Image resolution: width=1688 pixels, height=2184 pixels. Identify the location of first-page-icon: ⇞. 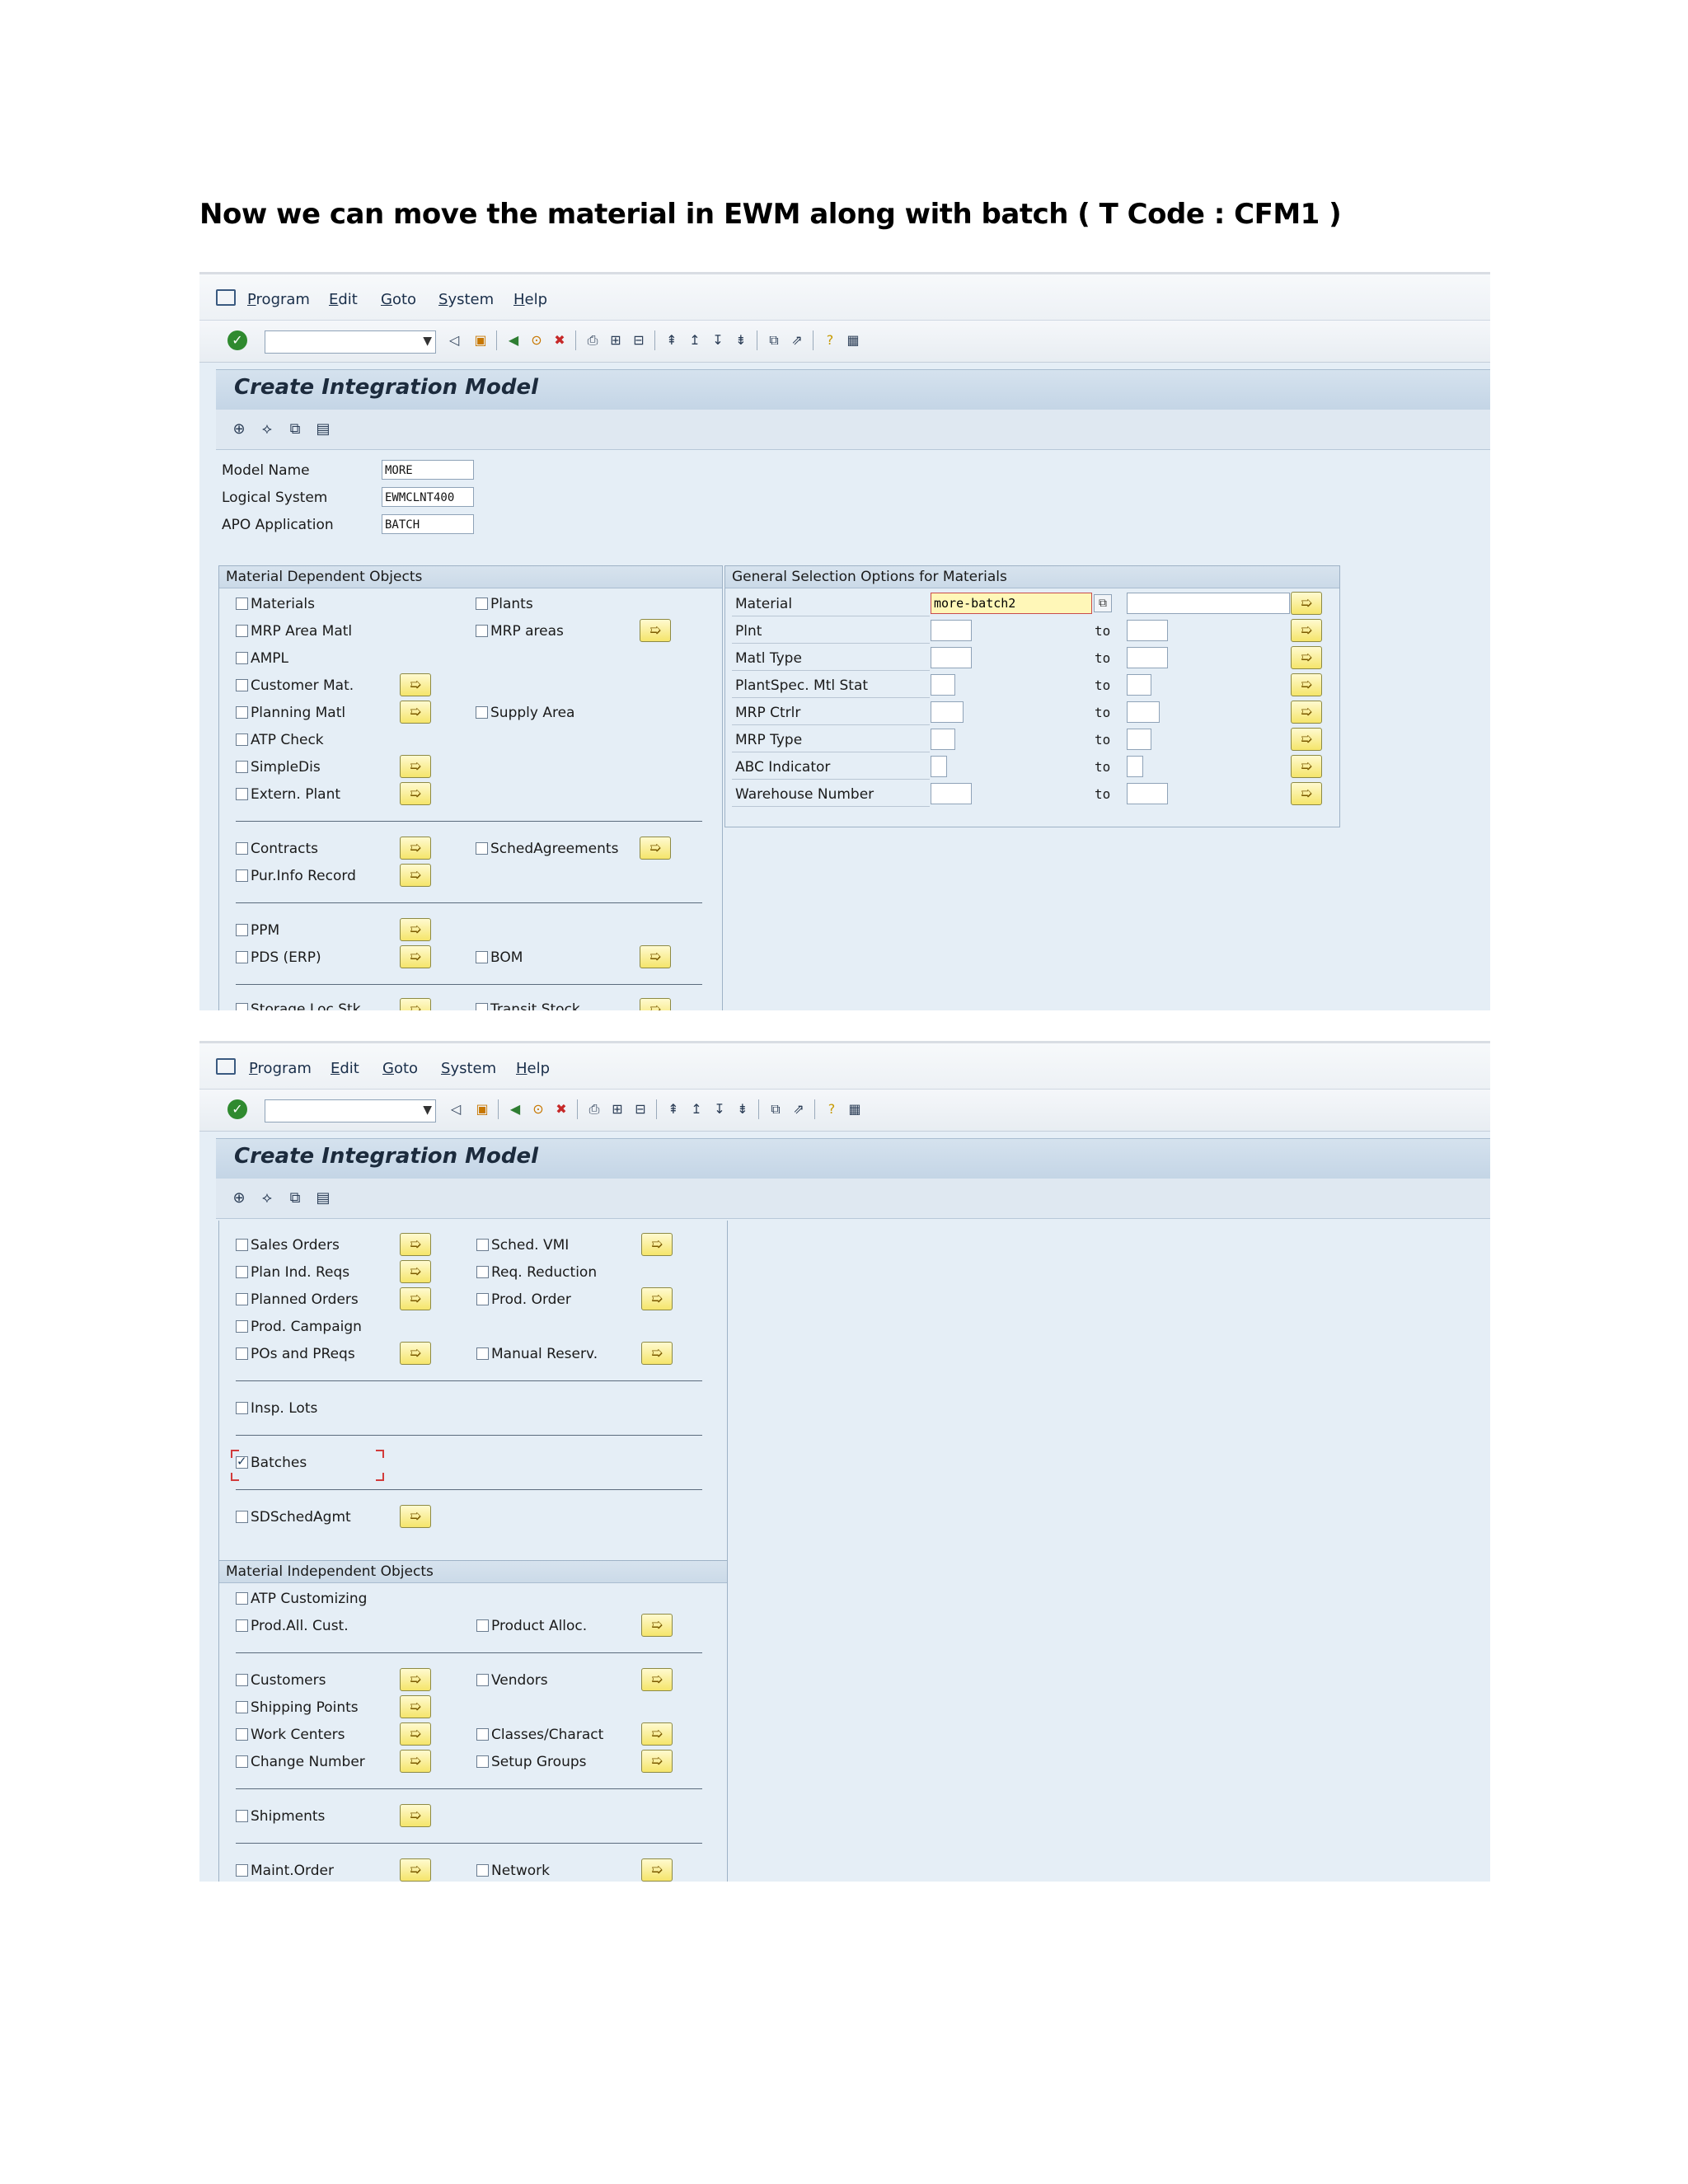
(673, 1109).